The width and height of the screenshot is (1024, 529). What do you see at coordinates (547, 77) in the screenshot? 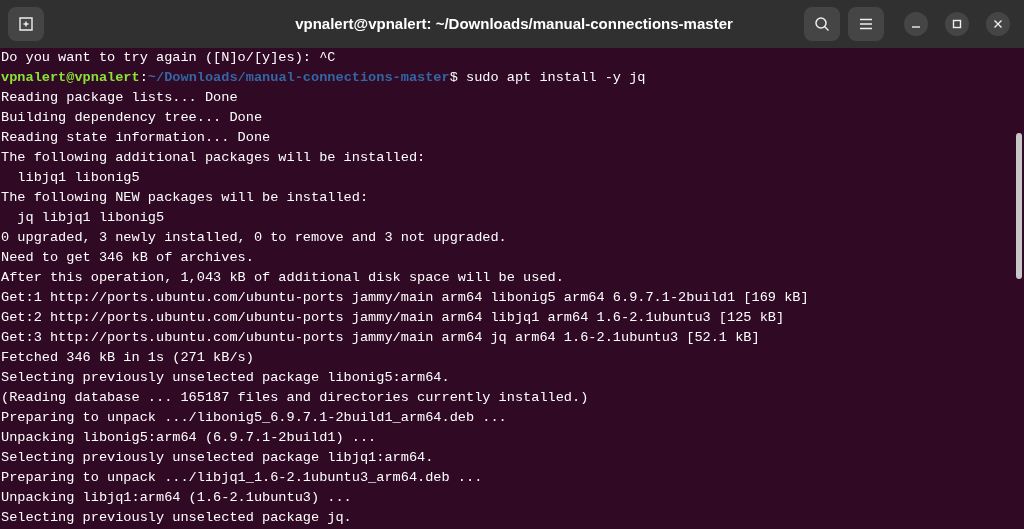
I see `command-text: $ sudo apt install -y jq` at bounding box center [547, 77].